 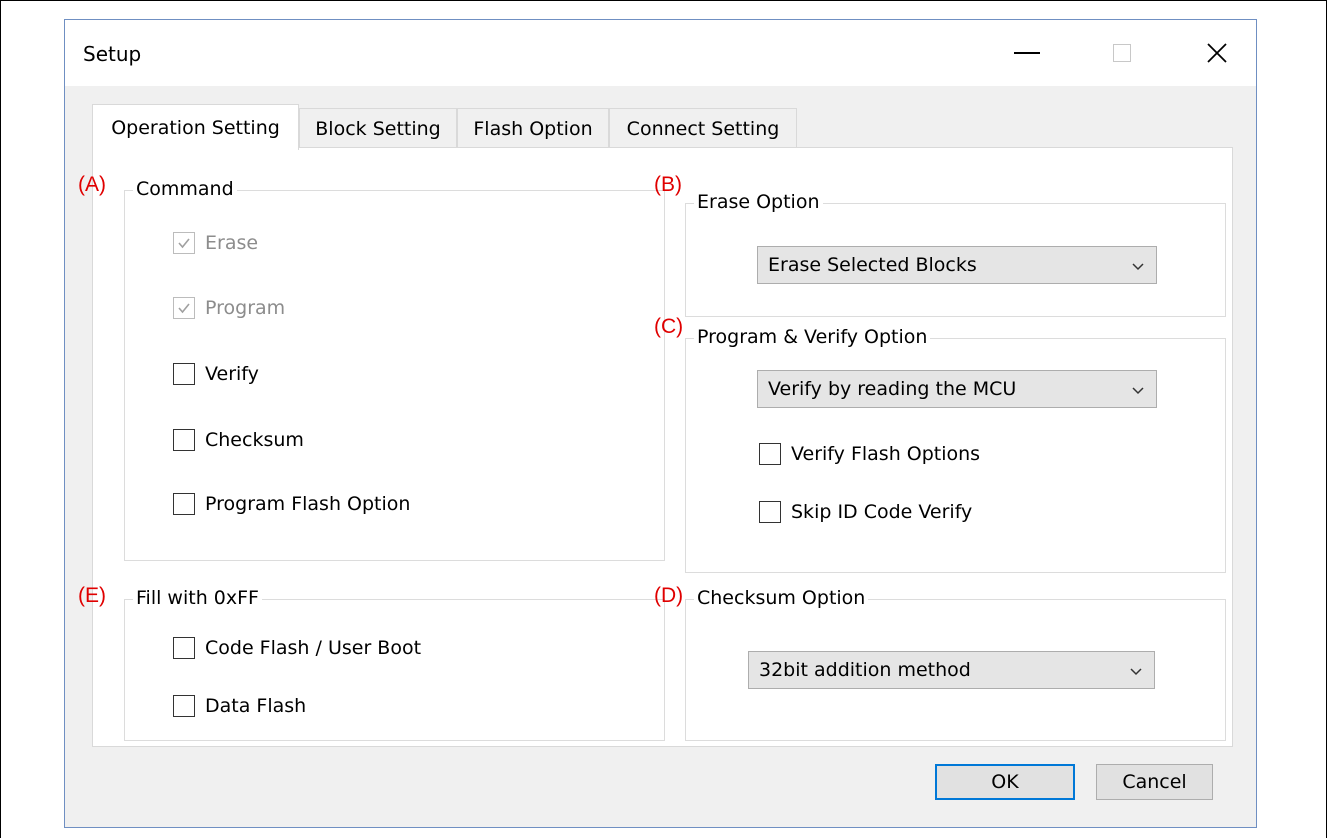 I want to click on verify-flash-options-checkbox: Verify Flash Options, so click(x=869, y=454).